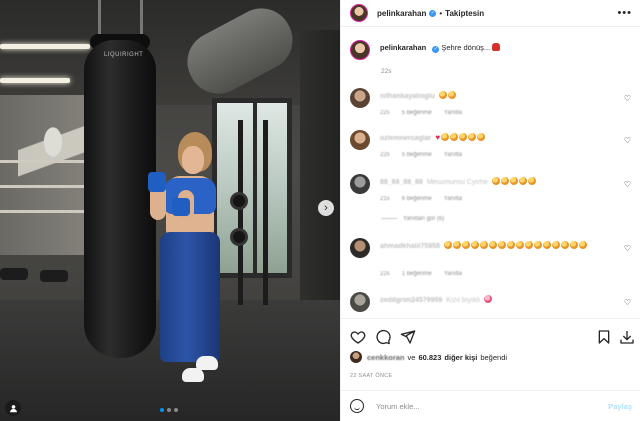 This screenshot has width=640, height=421. What do you see at coordinates (371, 376) in the screenshot?
I see `post-timestamp: 22 SAAT ÖNCE` at bounding box center [371, 376].